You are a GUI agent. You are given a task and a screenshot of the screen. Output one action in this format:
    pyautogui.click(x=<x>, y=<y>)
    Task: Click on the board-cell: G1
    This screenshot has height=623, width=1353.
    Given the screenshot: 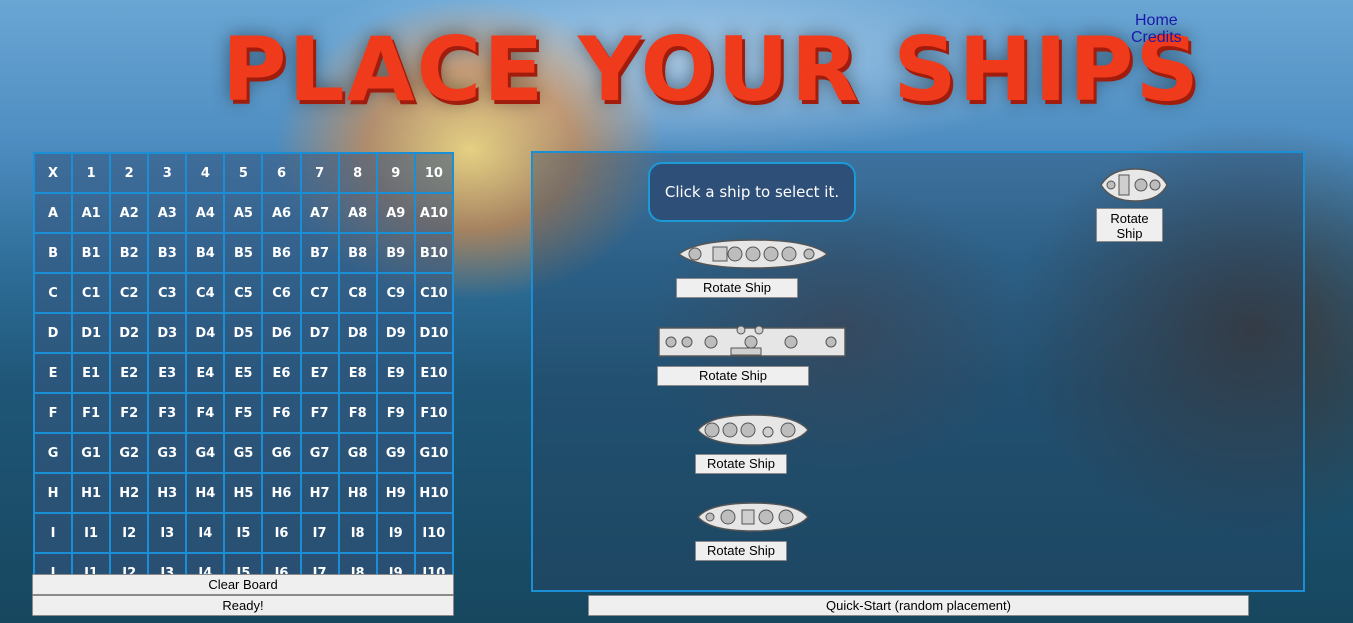 What is the action you would take?
    pyautogui.click(x=91, y=453)
    